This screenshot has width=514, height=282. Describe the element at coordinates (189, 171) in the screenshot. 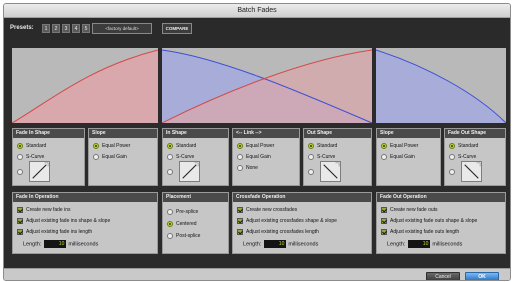

I see `in-curve-preview-icon` at that location.